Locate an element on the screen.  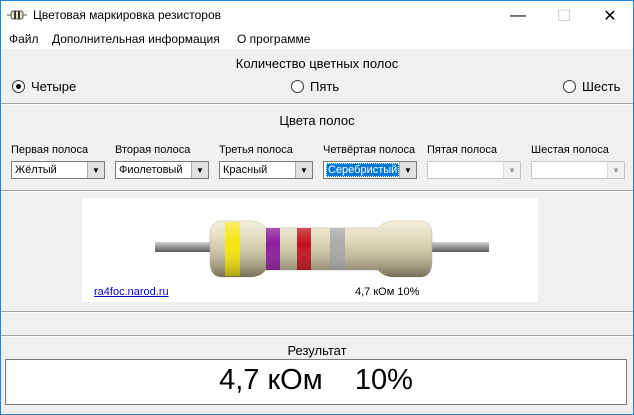
band-4-value: Серебристый is located at coordinates (363, 170).